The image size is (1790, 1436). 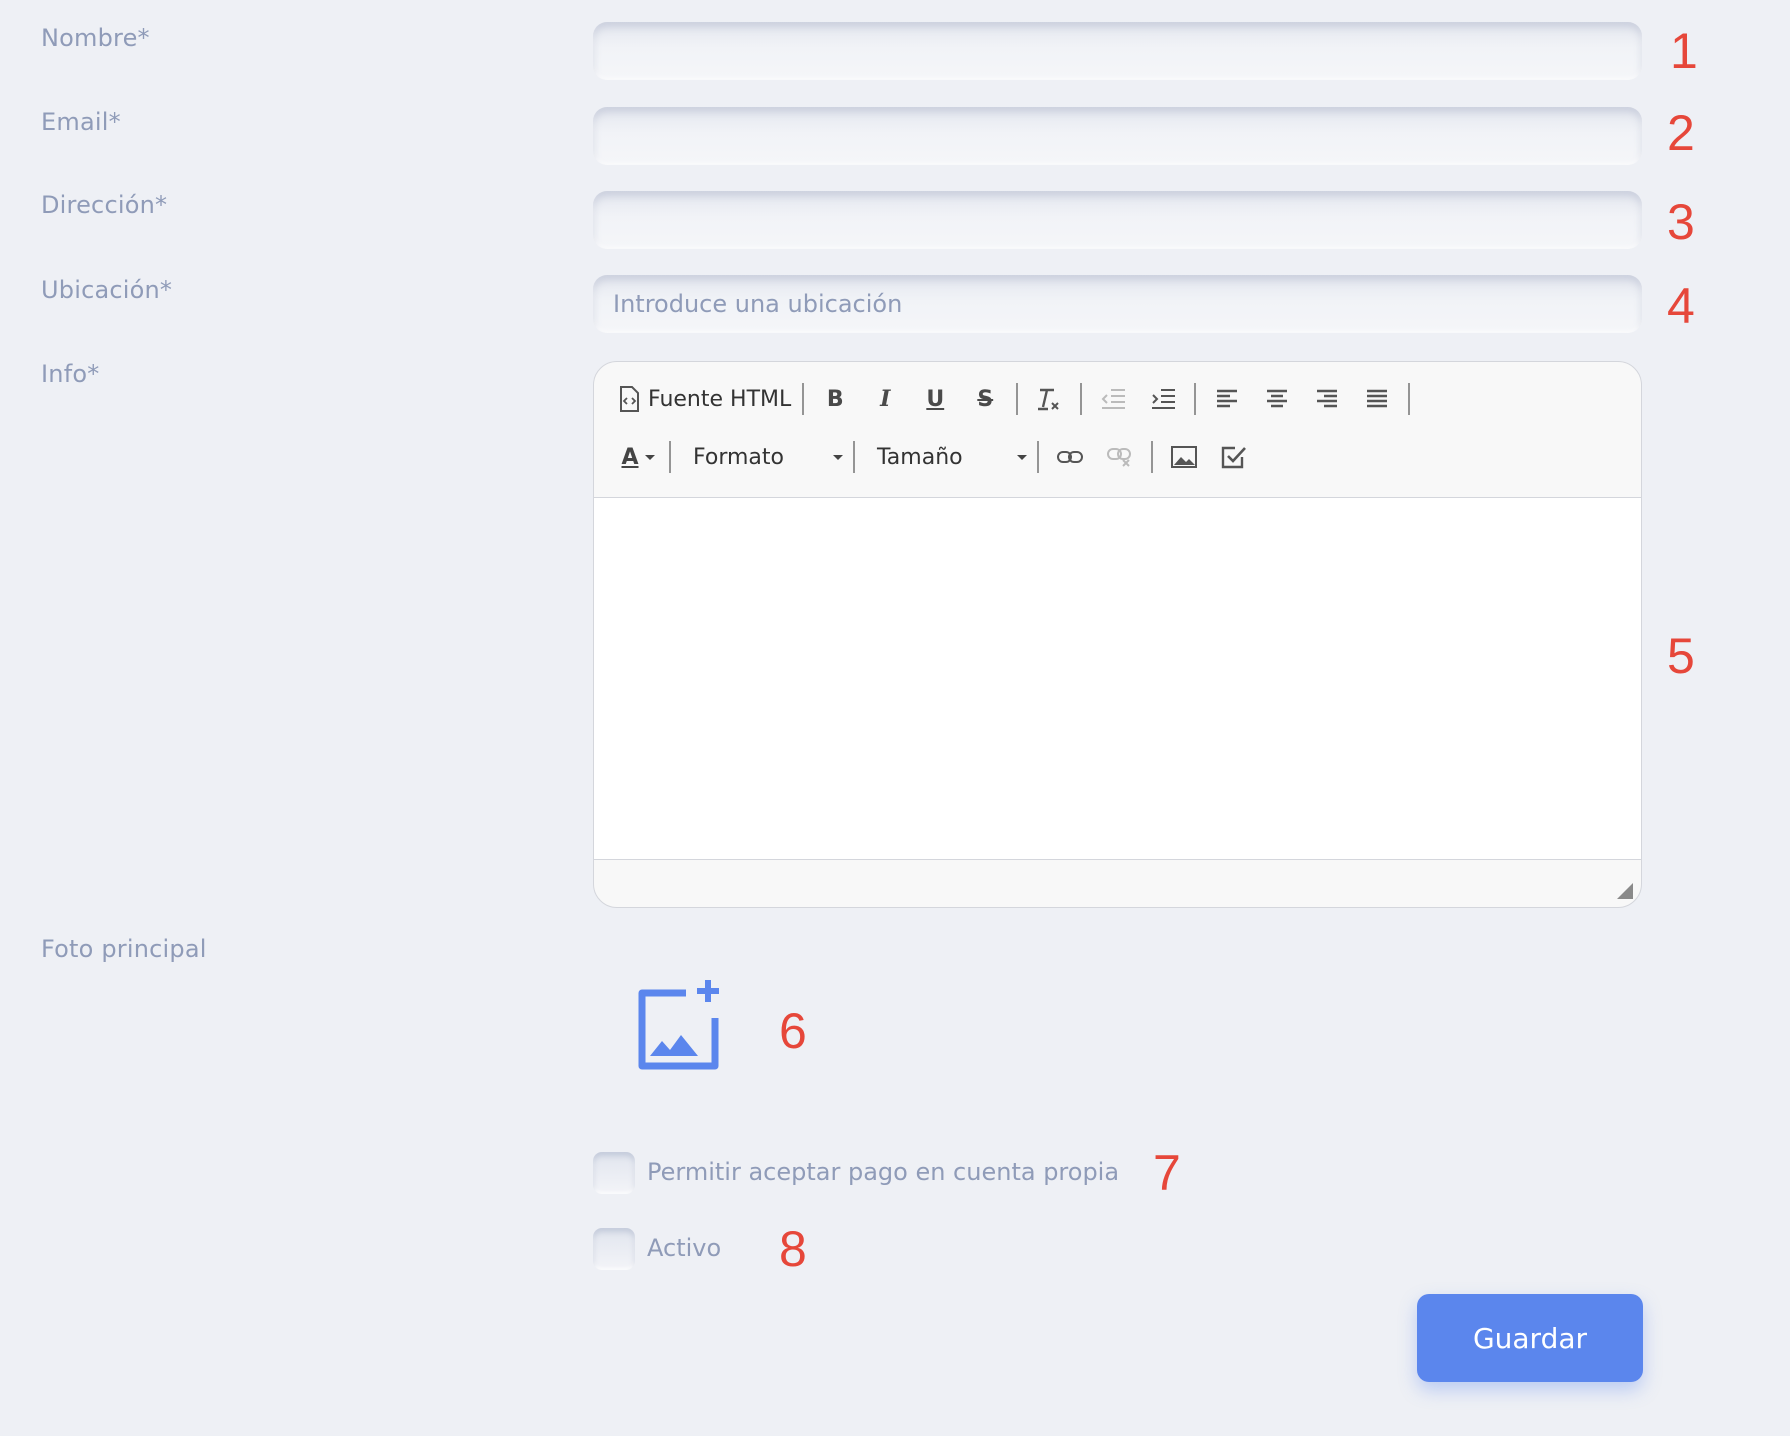 What do you see at coordinates (1625, 891) in the screenshot?
I see `resize-handle` at bounding box center [1625, 891].